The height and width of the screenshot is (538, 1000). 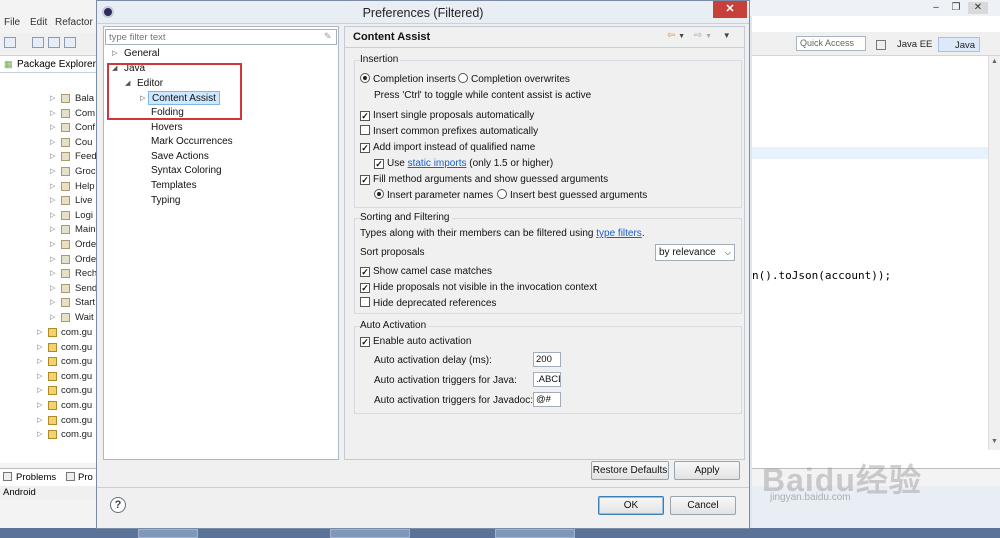 I want to click on close-button: ✕, so click(x=730, y=9).